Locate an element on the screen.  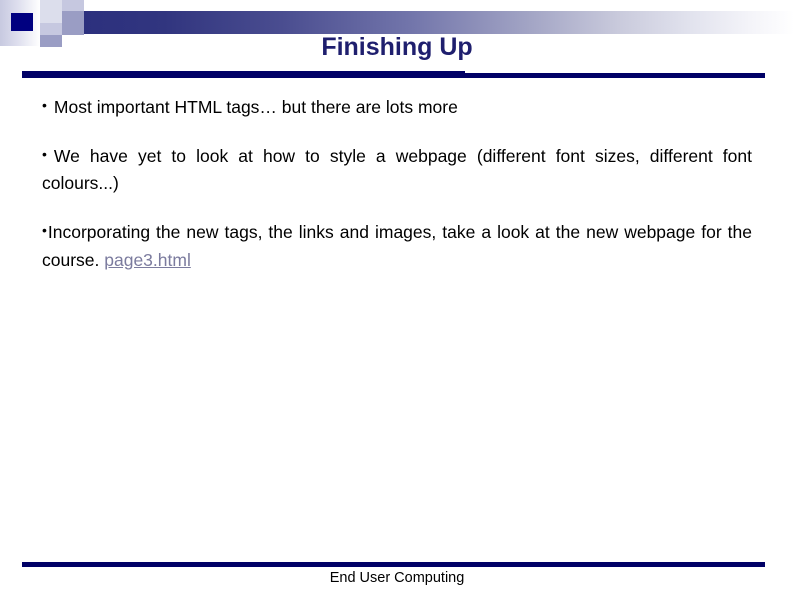
title-divider-right is located at coordinates (615, 75).